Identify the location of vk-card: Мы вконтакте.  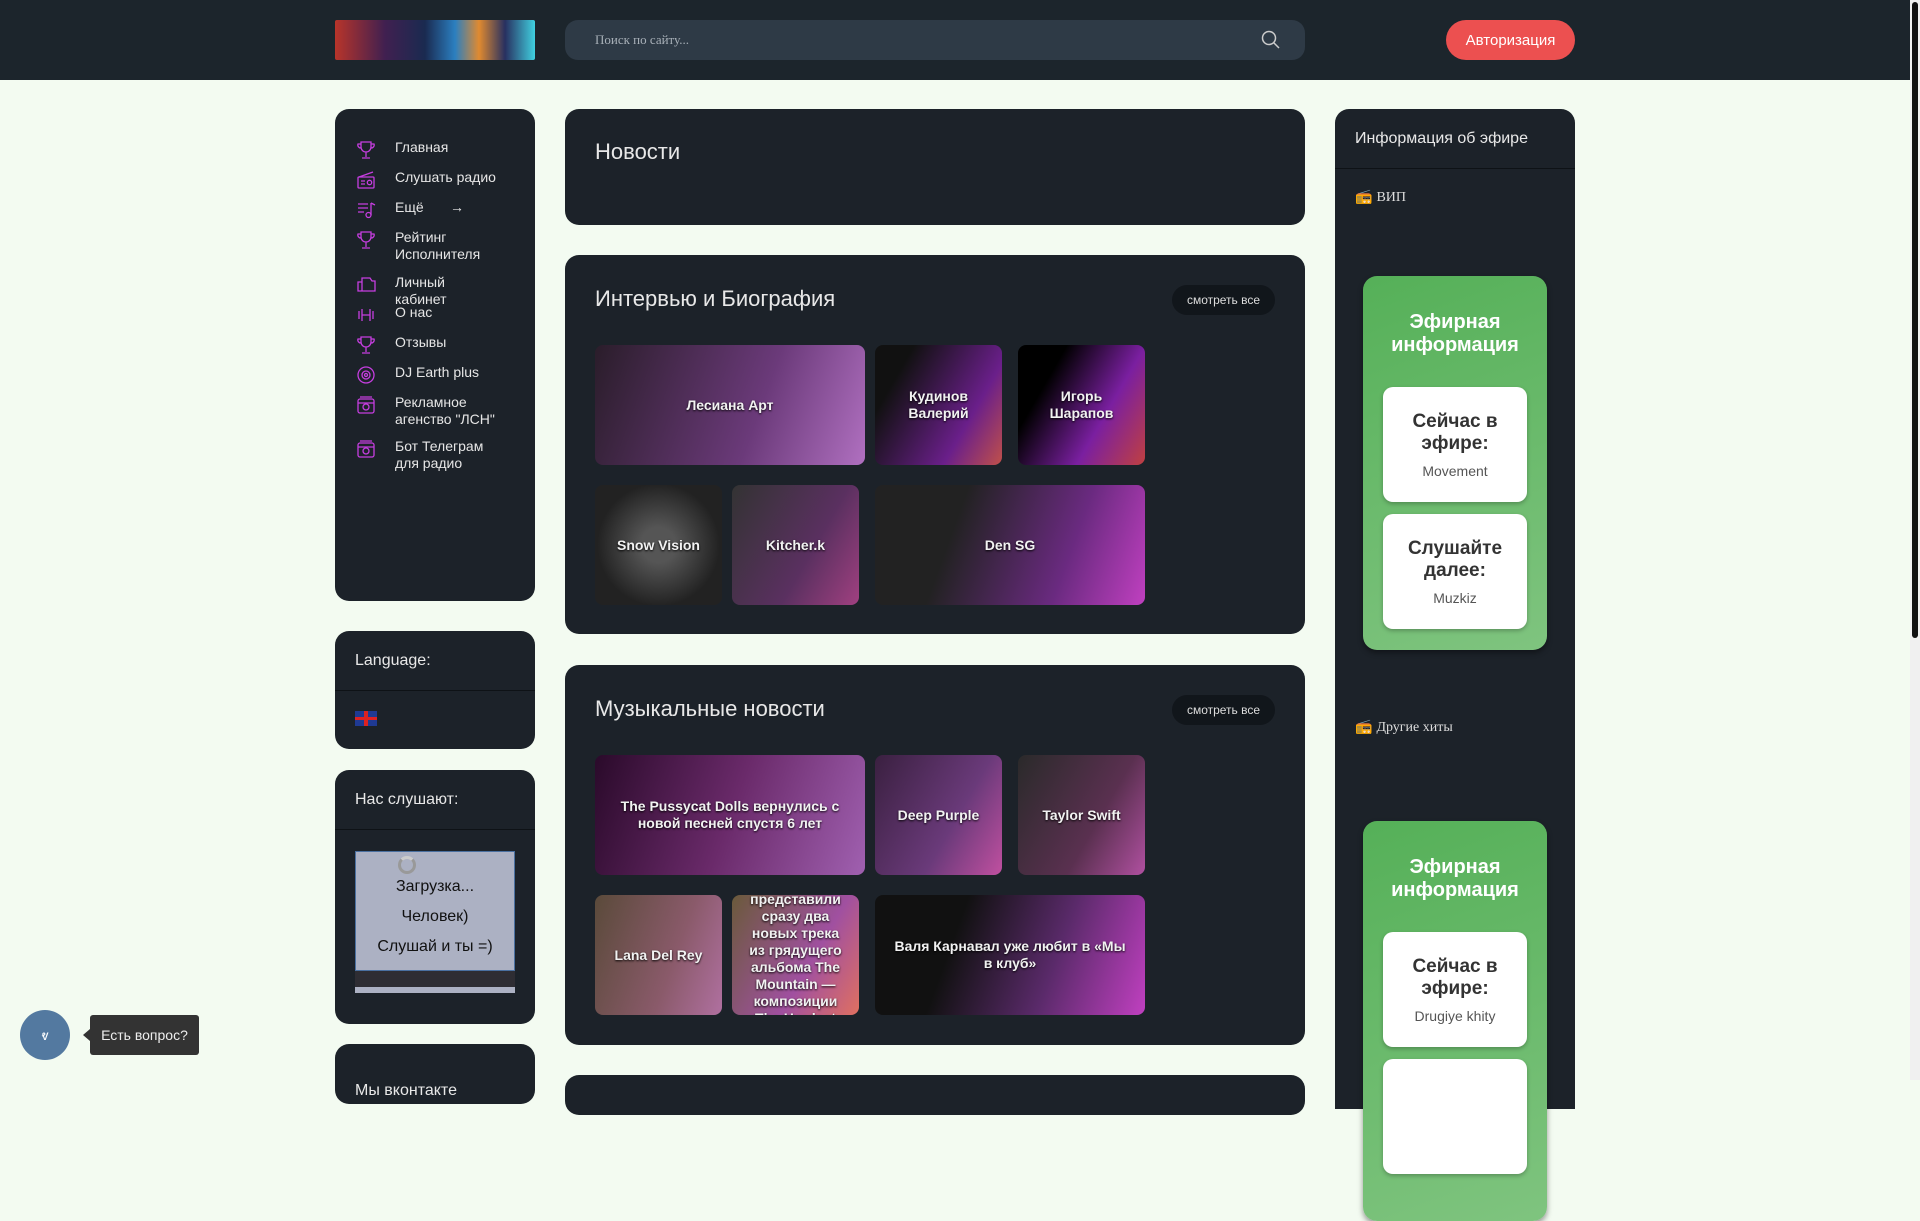
(435, 1074).